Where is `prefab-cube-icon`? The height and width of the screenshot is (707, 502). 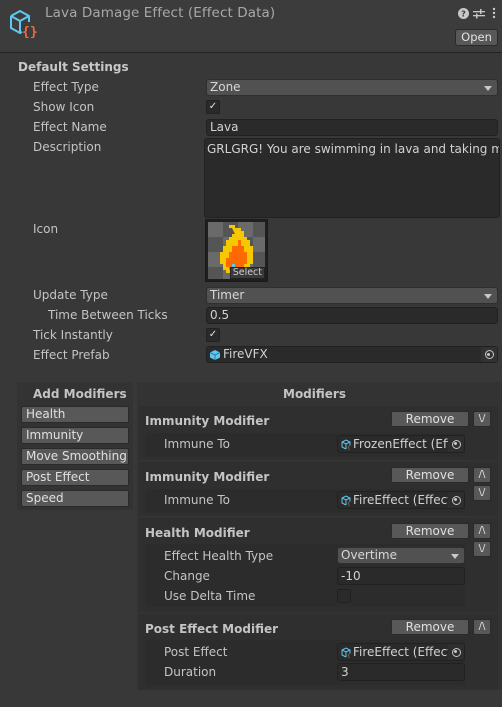 prefab-cube-icon is located at coordinates (215, 355).